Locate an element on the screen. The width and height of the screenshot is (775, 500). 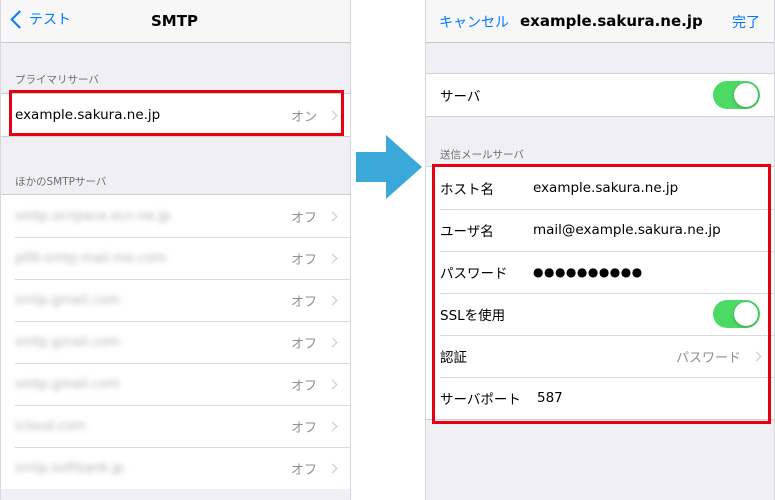
other-server-host: icloud.com is located at coordinates (50, 426).